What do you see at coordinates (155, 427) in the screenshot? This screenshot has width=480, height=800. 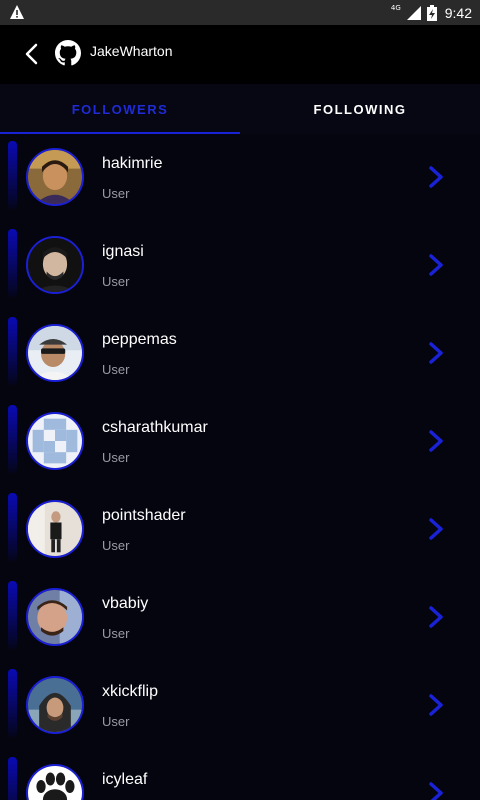 I see `username: csharathkumar` at bounding box center [155, 427].